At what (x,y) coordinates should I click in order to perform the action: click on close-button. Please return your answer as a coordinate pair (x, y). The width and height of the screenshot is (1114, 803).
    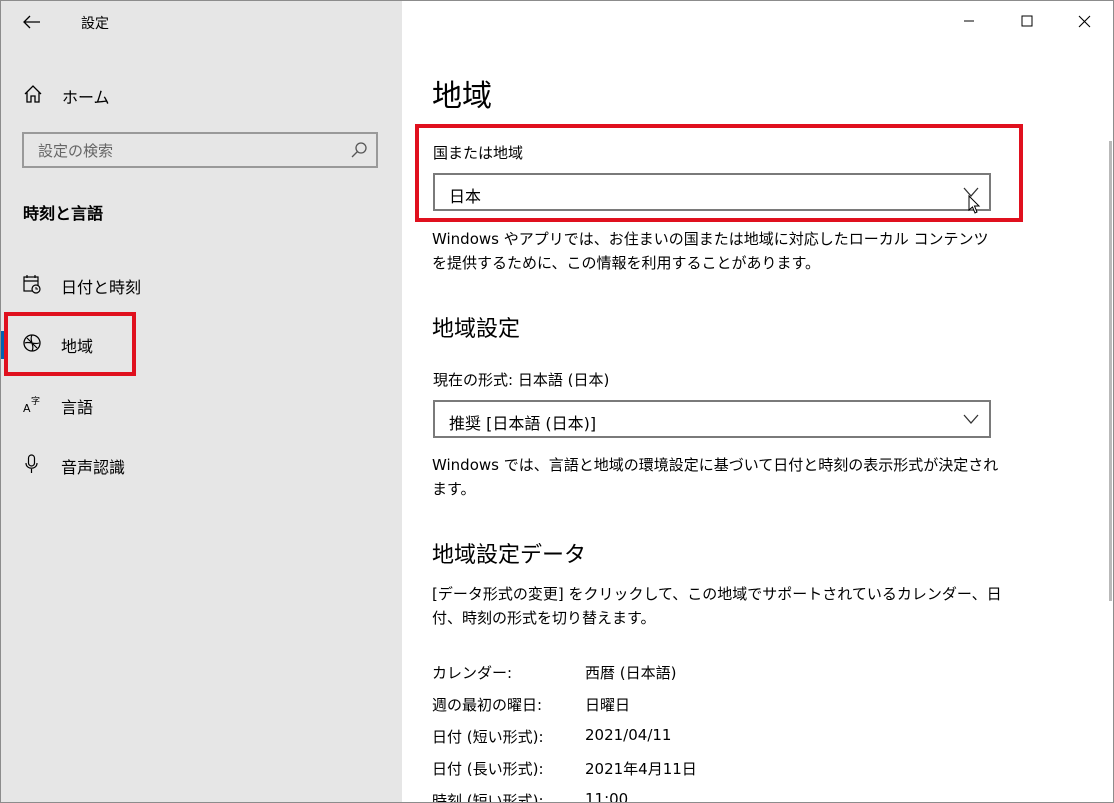
    Looking at the image, I should click on (1084, 21).